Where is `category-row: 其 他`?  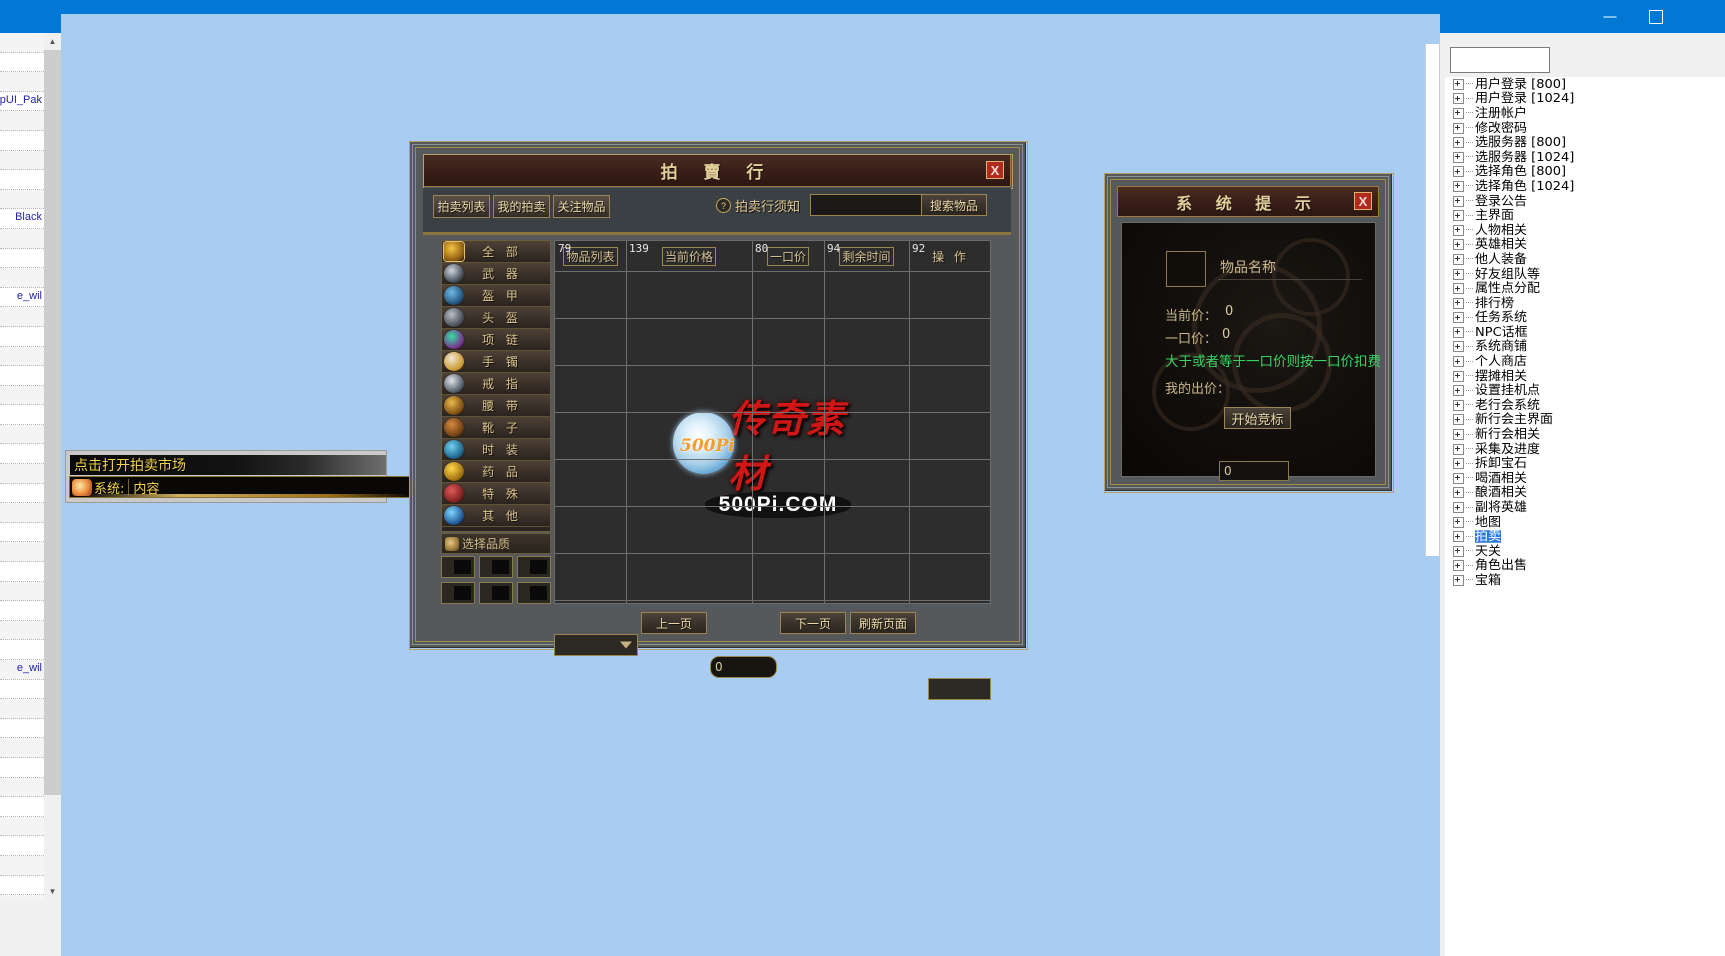 category-row: 其 他 is located at coordinates (496, 516).